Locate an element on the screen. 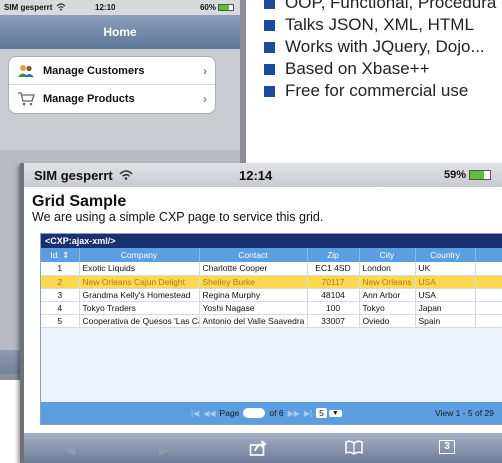 The height and width of the screenshot is (463, 502). nav-title: Home is located at coordinates (120, 32).